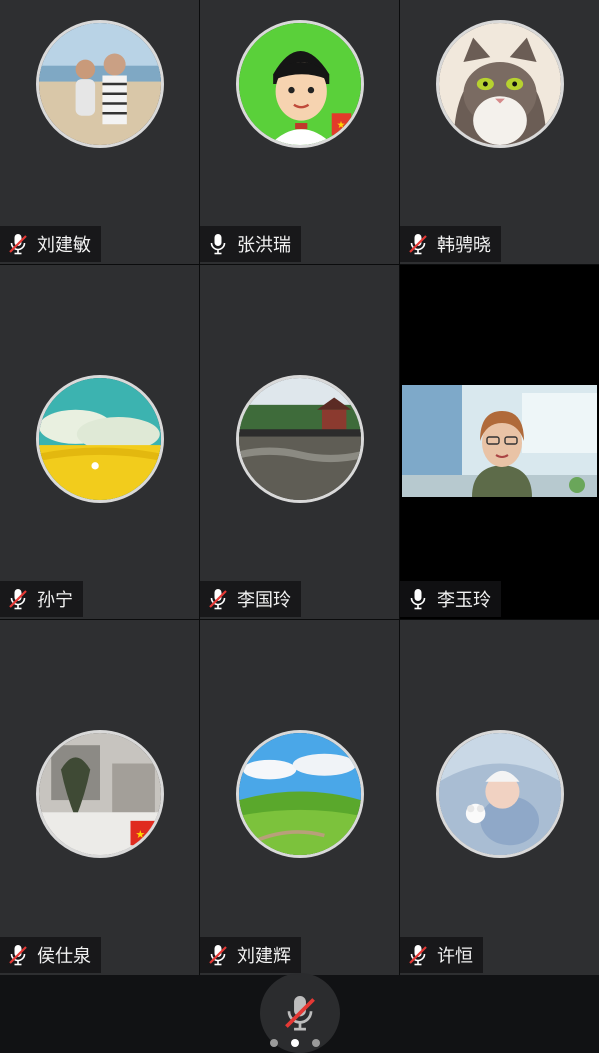 Image resolution: width=599 pixels, height=1053 pixels. I want to click on participant-nametag: 孙宁, so click(41, 599).